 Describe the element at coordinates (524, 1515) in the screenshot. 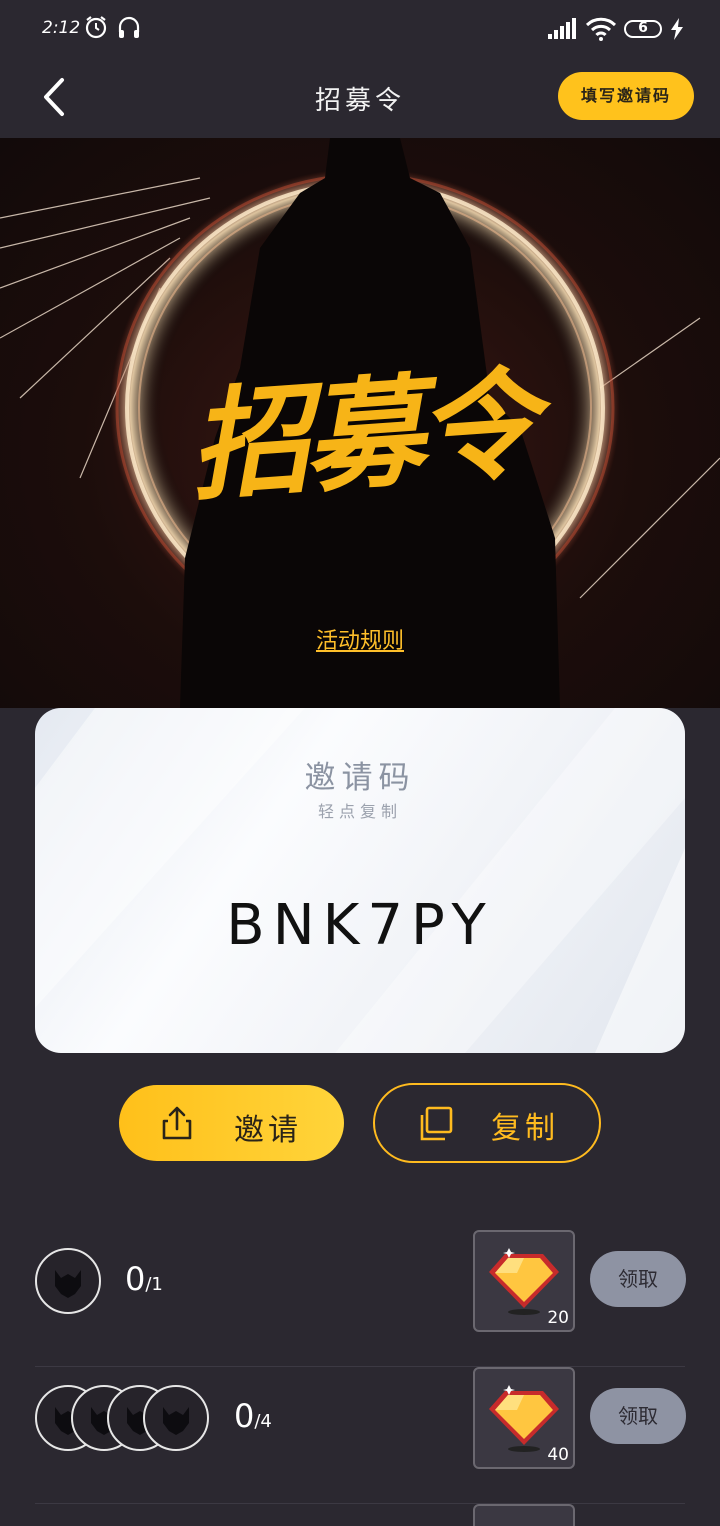

I see `reward-item-partial` at that location.